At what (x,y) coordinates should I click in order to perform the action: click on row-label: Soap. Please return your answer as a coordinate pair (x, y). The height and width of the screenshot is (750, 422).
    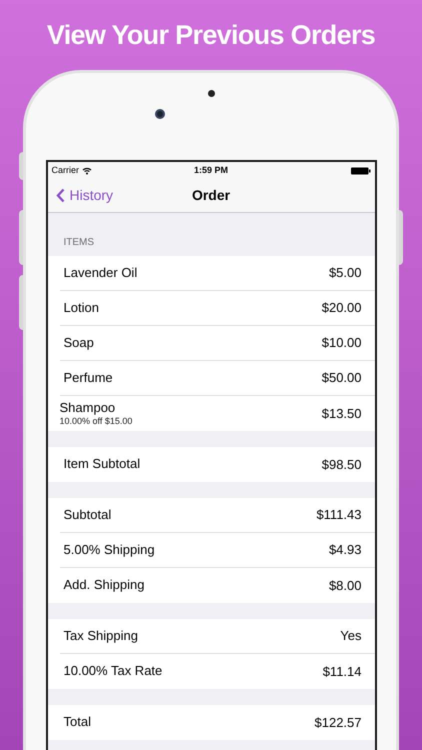
    Looking at the image, I should click on (79, 343).